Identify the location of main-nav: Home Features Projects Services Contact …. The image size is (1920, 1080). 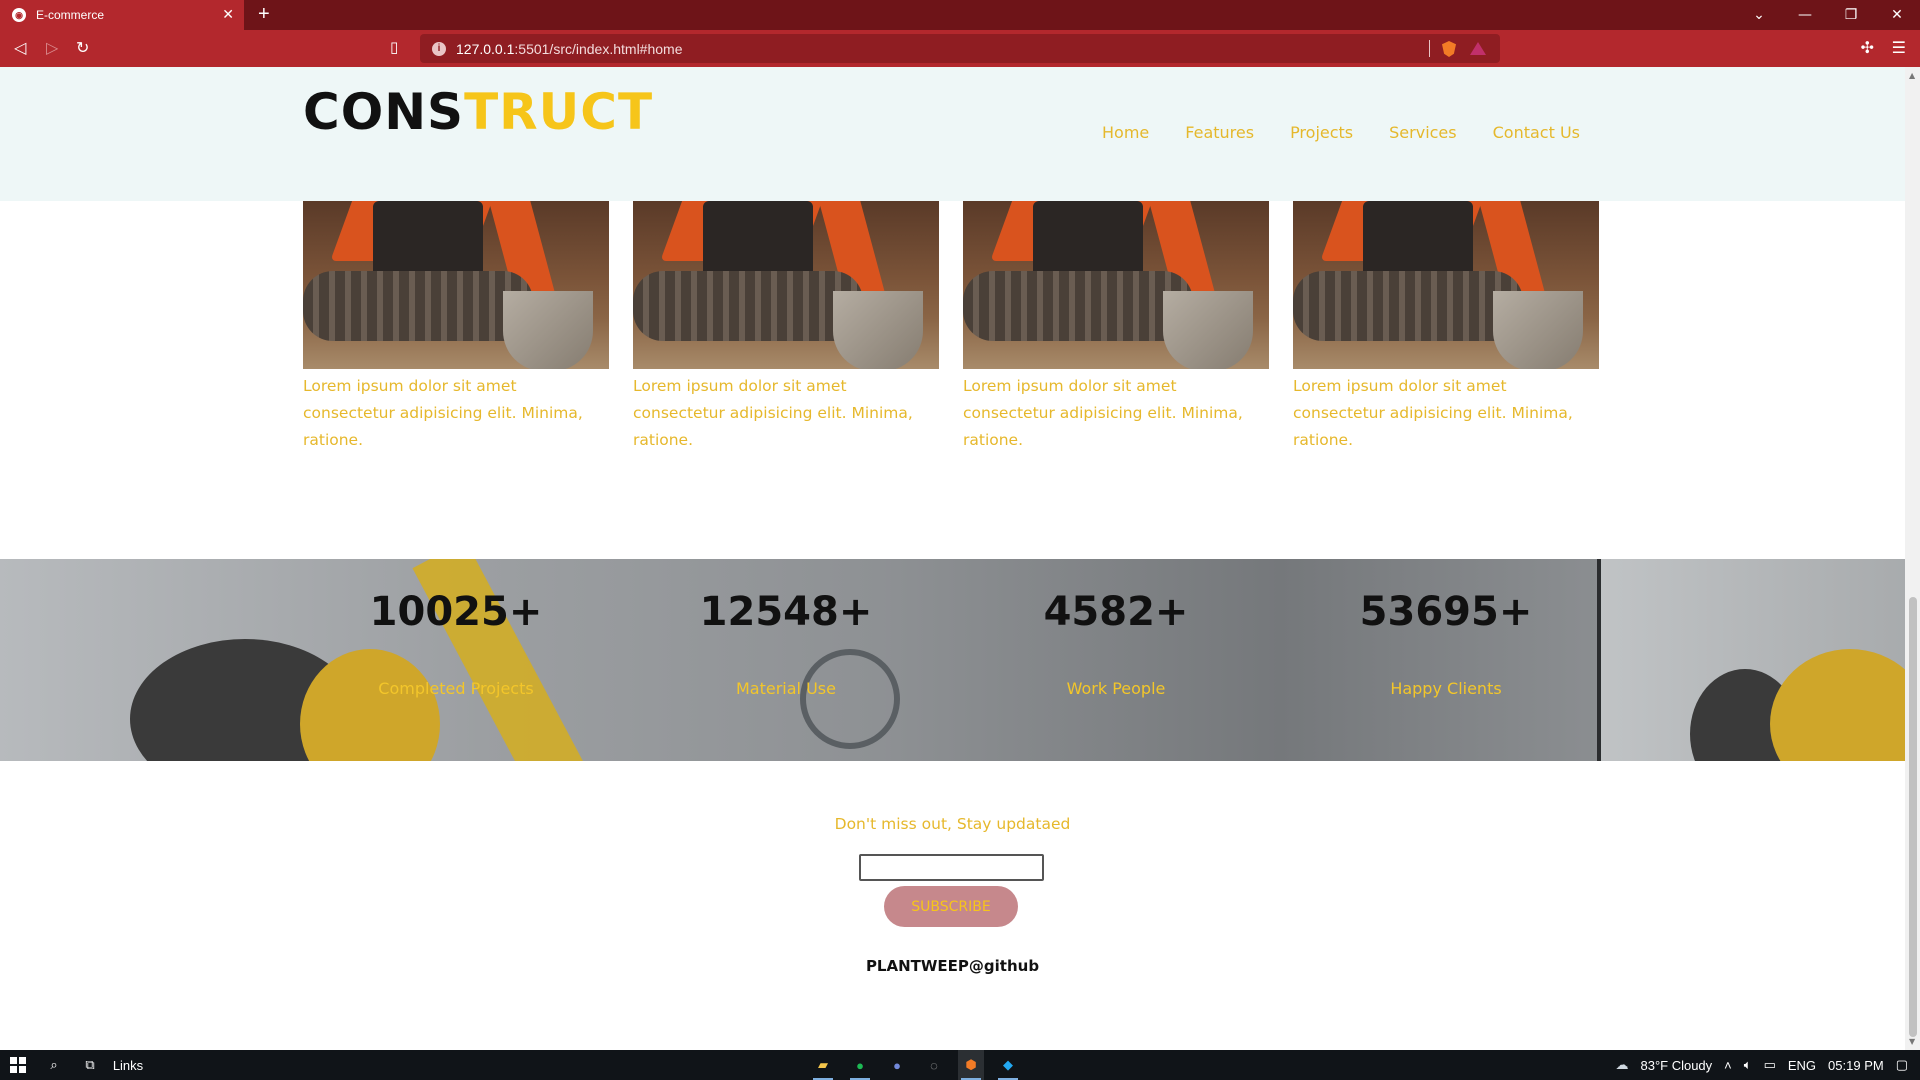
(1341, 132).